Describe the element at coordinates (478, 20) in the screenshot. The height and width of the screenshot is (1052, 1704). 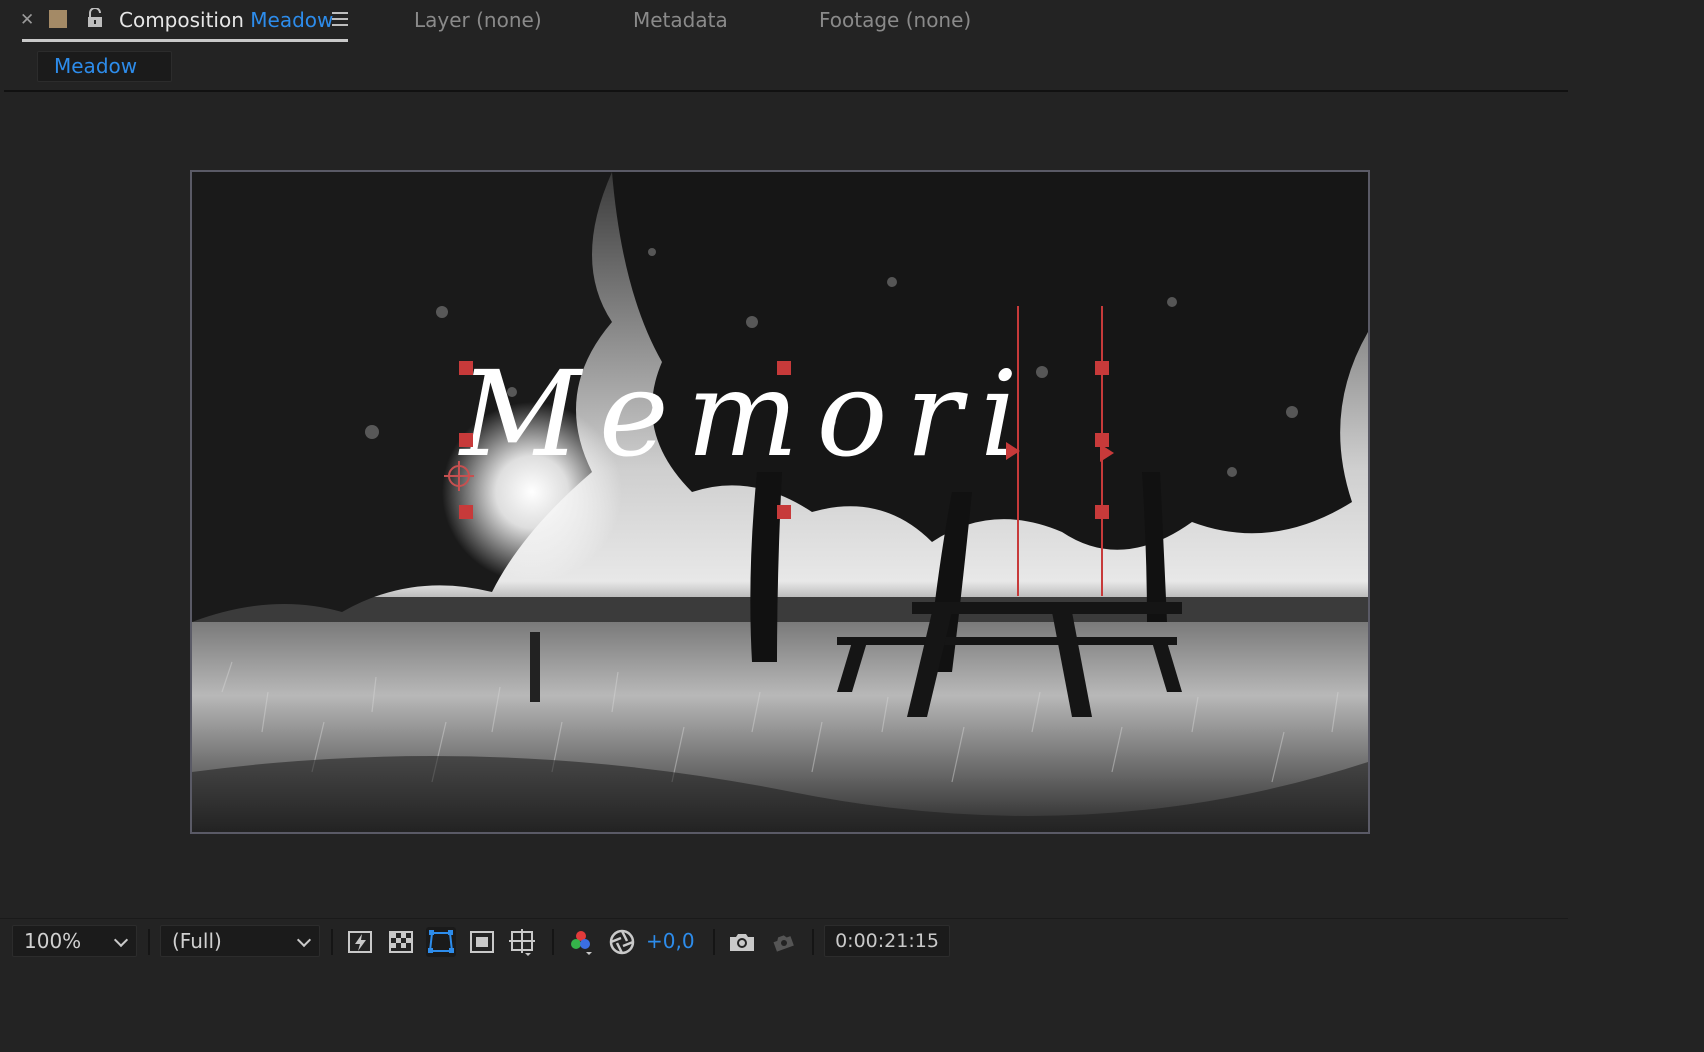
I see `tab-layer: Layer (none)` at that location.